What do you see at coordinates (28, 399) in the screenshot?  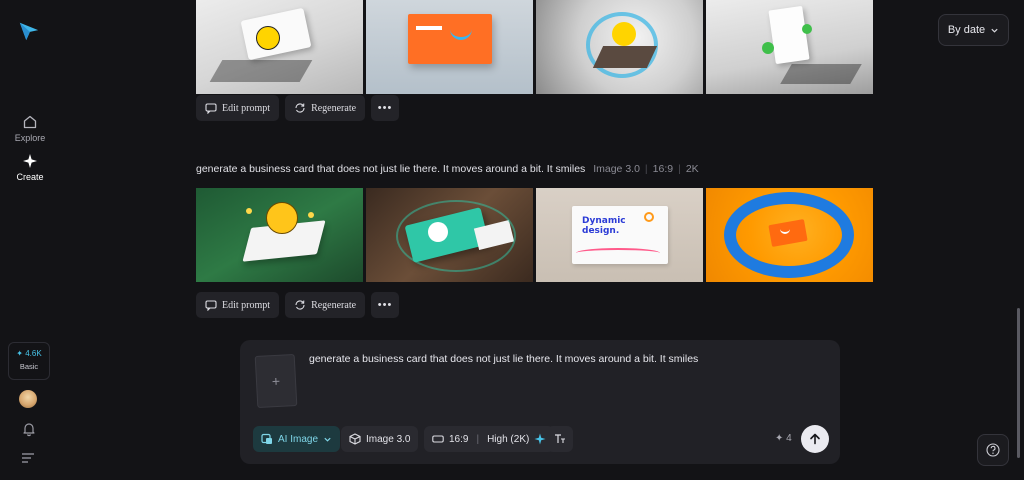 I see `user-avatar` at bounding box center [28, 399].